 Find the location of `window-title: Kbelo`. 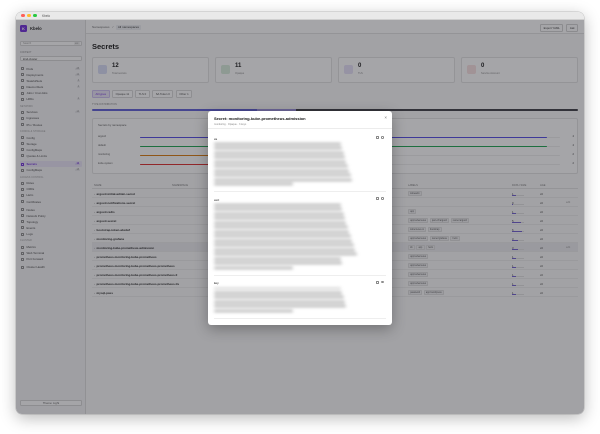

window-title: Kbelo is located at coordinates (46, 15).